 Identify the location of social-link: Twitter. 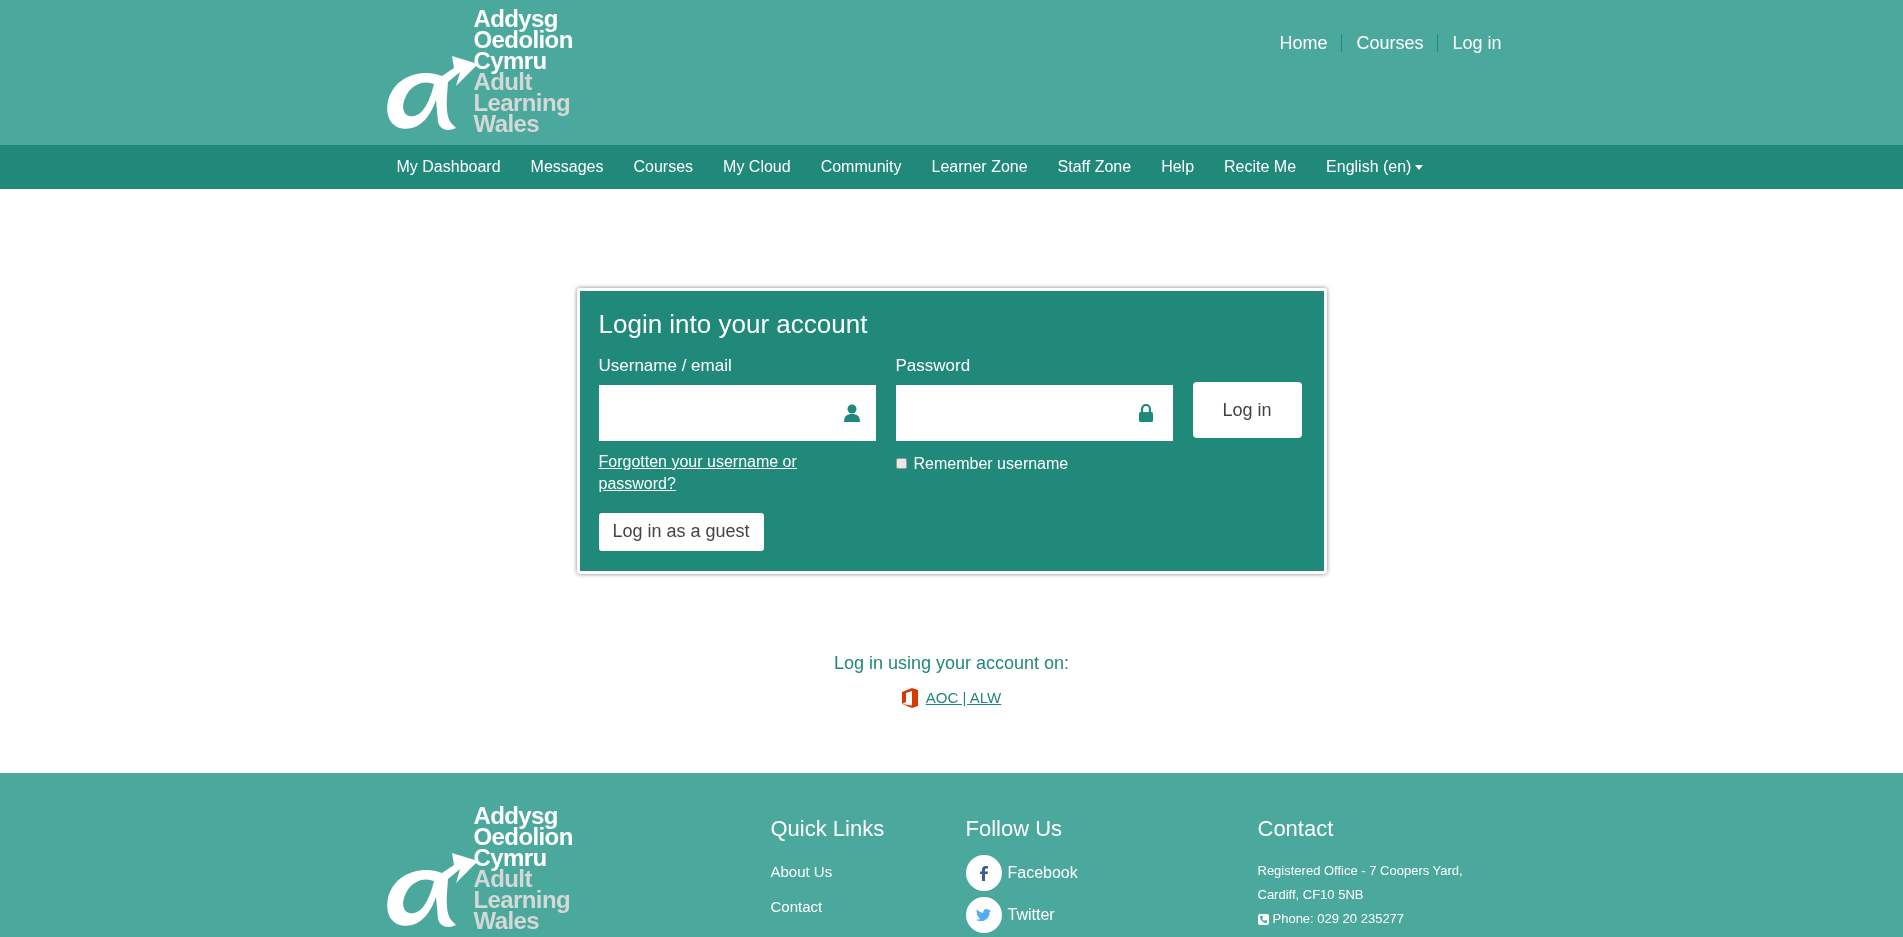
(1111, 915).